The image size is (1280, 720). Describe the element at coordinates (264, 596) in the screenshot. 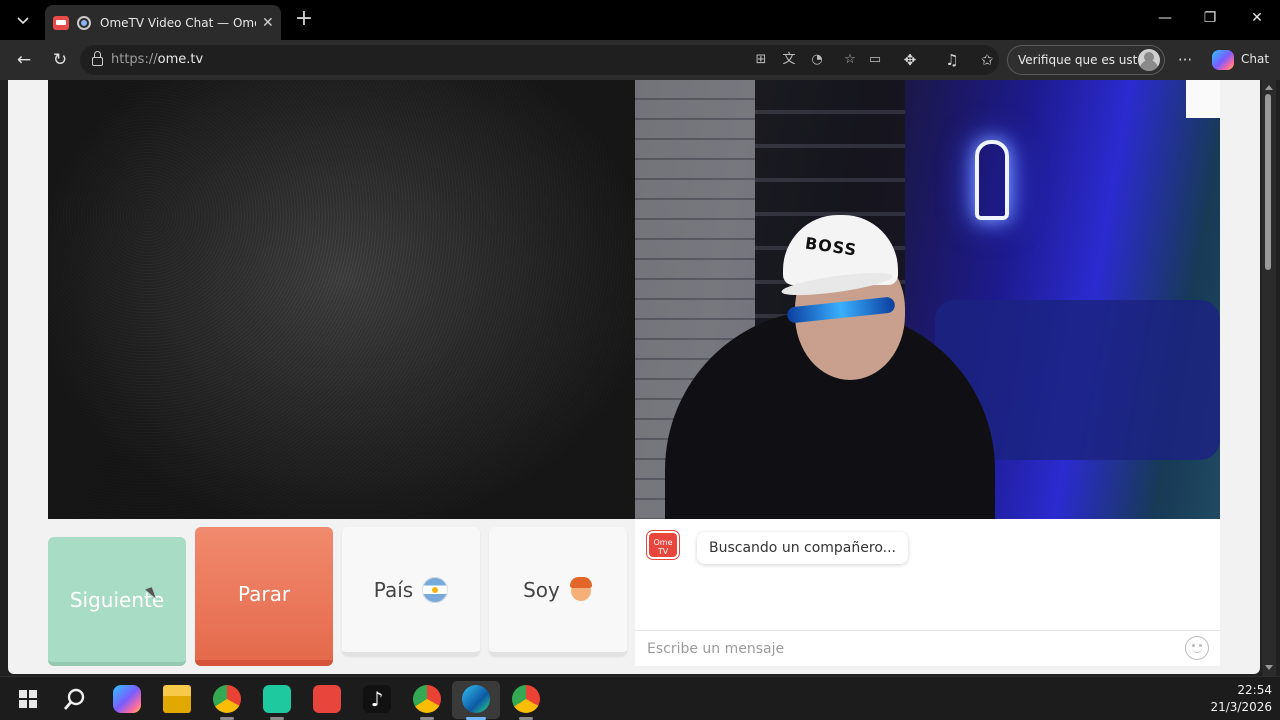

I see `stop-button: Parar` at that location.